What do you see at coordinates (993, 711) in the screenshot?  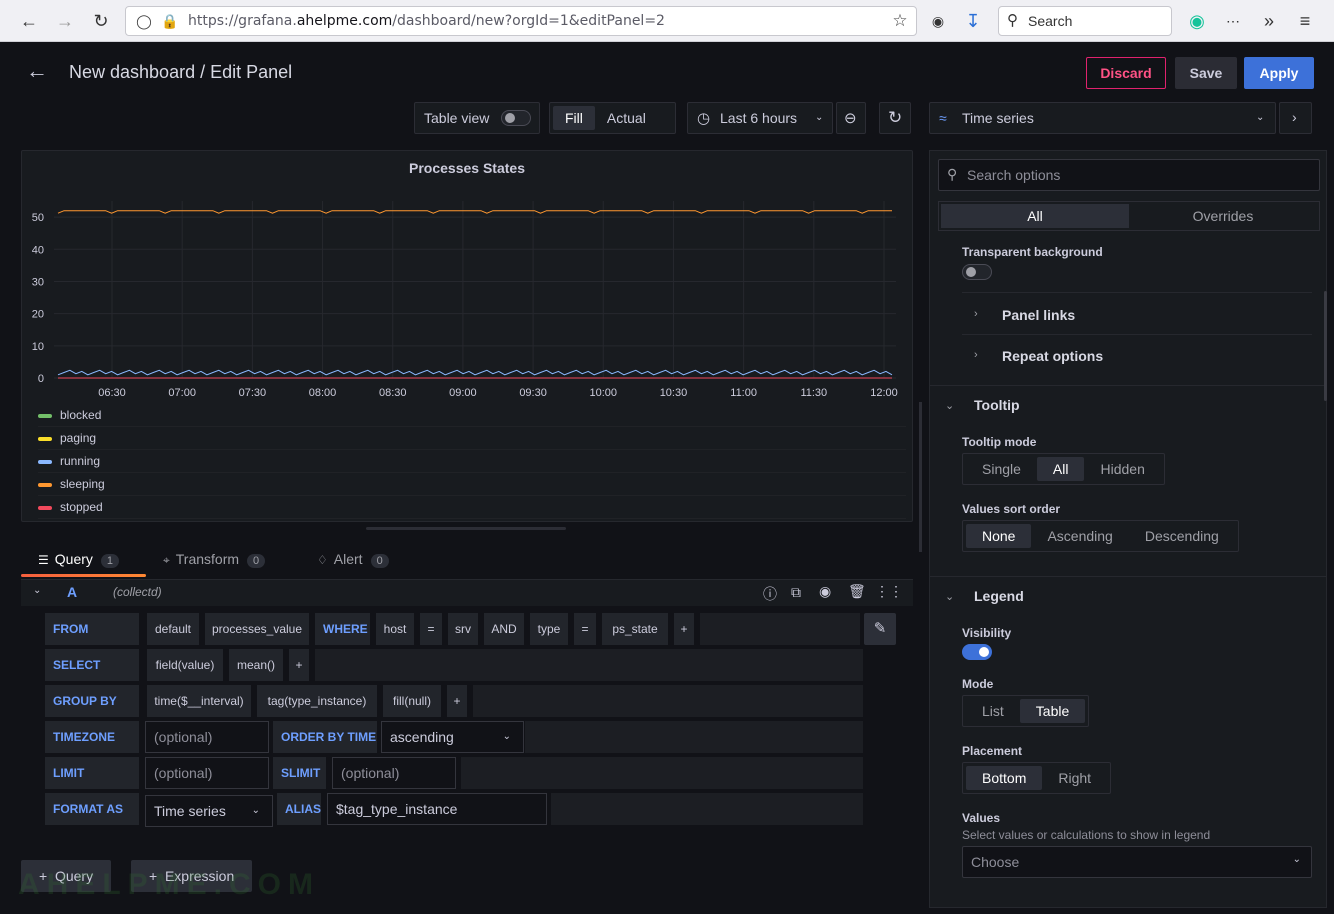 I see `legend-mode-list: List` at bounding box center [993, 711].